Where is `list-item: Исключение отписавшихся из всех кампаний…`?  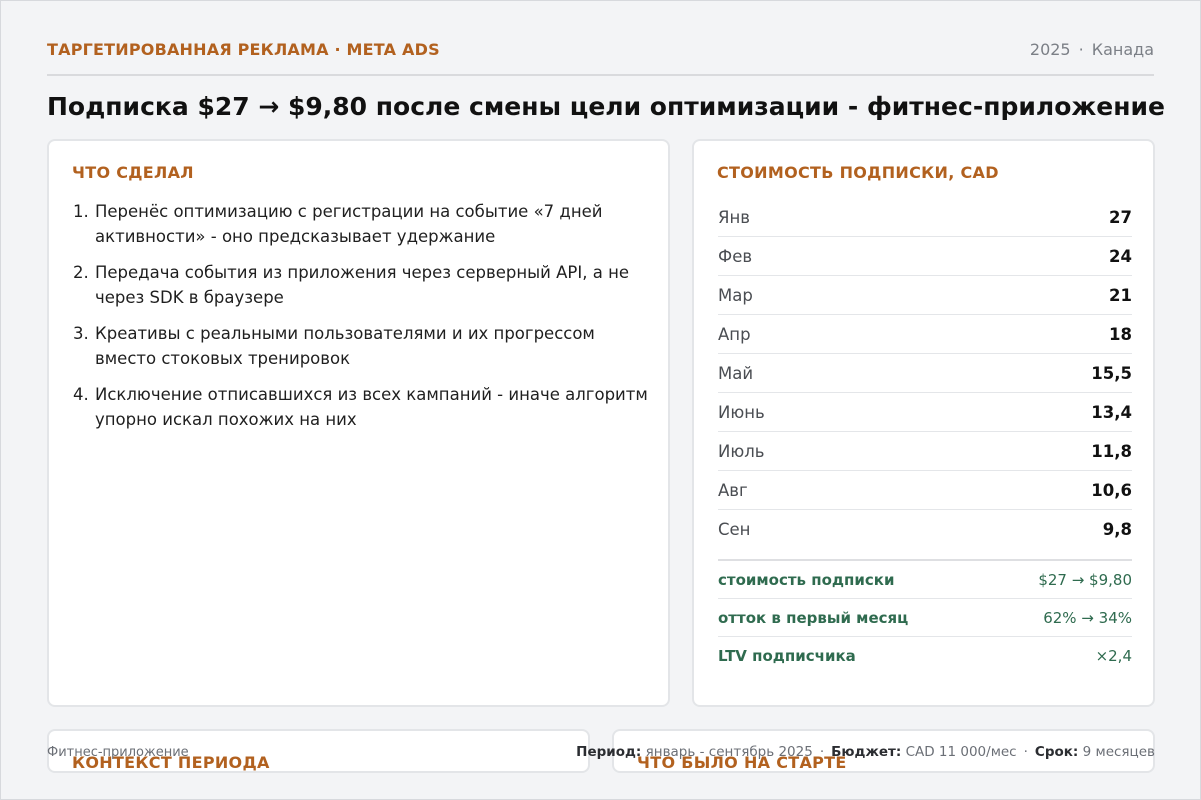 list-item: Исключение отписавшихся из всех кампаний… is located at coordinates (374, 407).